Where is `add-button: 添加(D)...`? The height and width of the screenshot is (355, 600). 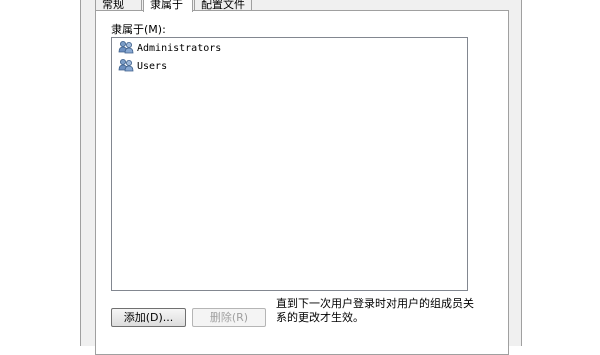 add-button: 添加(D)... is located at coordinates (148, 317).